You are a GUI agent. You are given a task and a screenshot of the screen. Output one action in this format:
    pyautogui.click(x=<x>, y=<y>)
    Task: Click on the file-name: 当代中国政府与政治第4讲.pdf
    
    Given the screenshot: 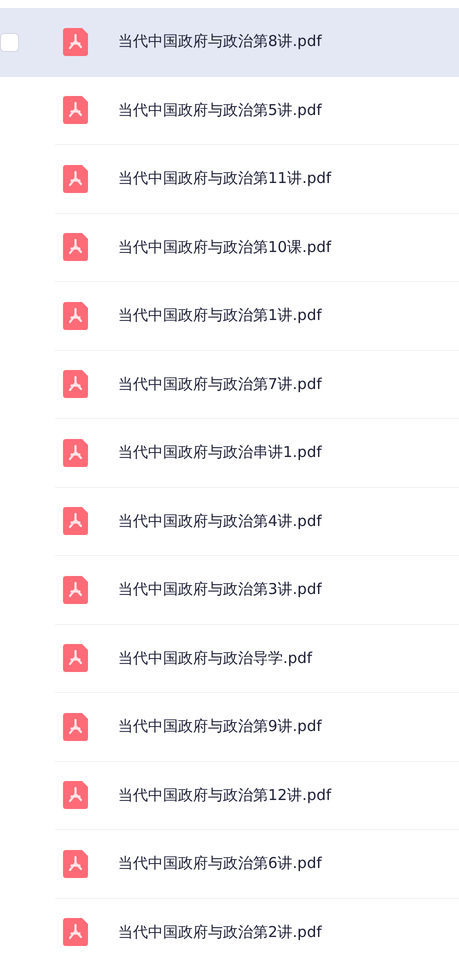 What is the action you would take?
    pyautogui.click(x=220, y=521)
    